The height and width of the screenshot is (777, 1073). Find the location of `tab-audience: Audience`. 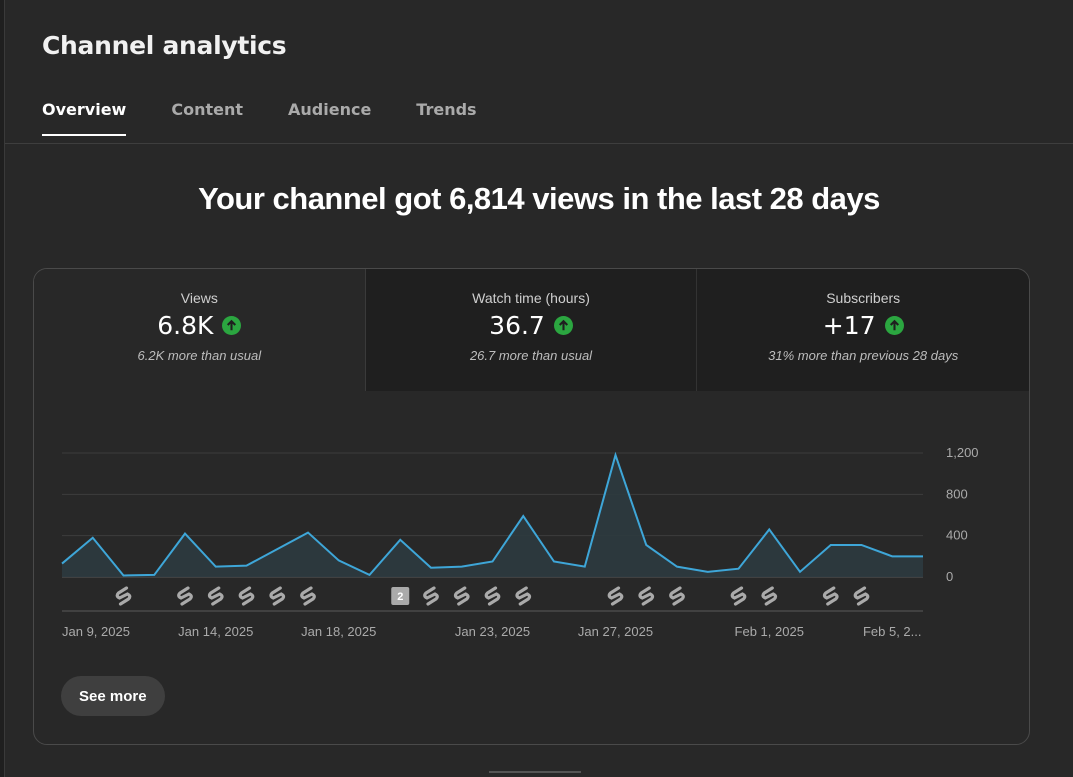

tab-audience: Audience is located at coordinates (329, 117).